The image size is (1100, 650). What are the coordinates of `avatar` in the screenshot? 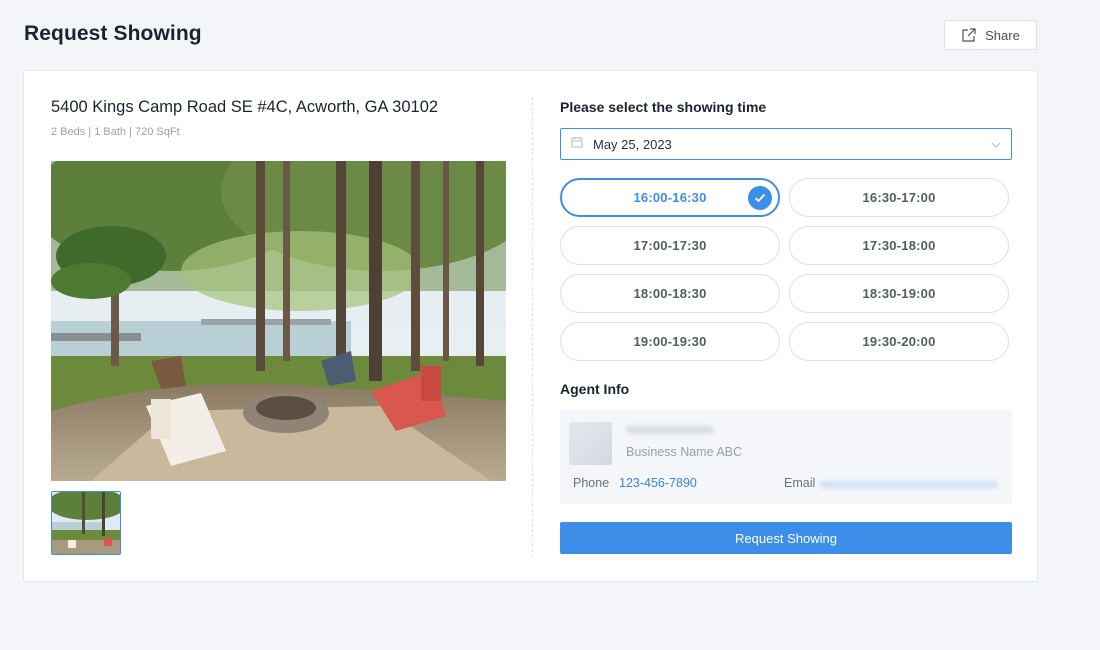 It's located at (590, 443).